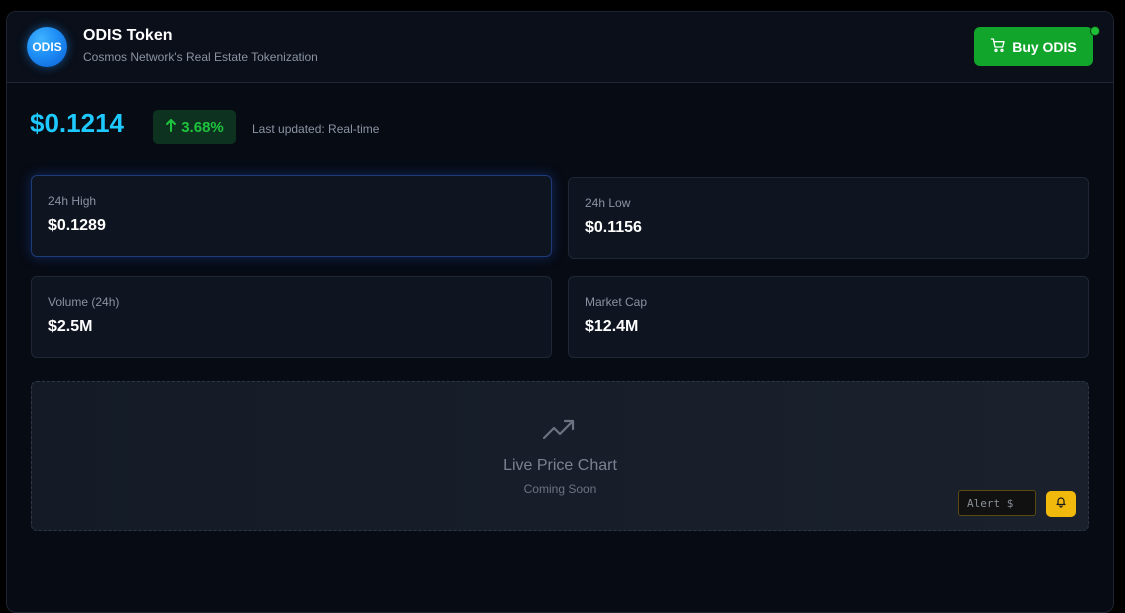 This screenshot has height=613, width=1125. What do you see at coordinates (291, 317) in the screenshot?
I see `stat-volume: Volume (24h) $2.5M` at bounding box center [291, 317].